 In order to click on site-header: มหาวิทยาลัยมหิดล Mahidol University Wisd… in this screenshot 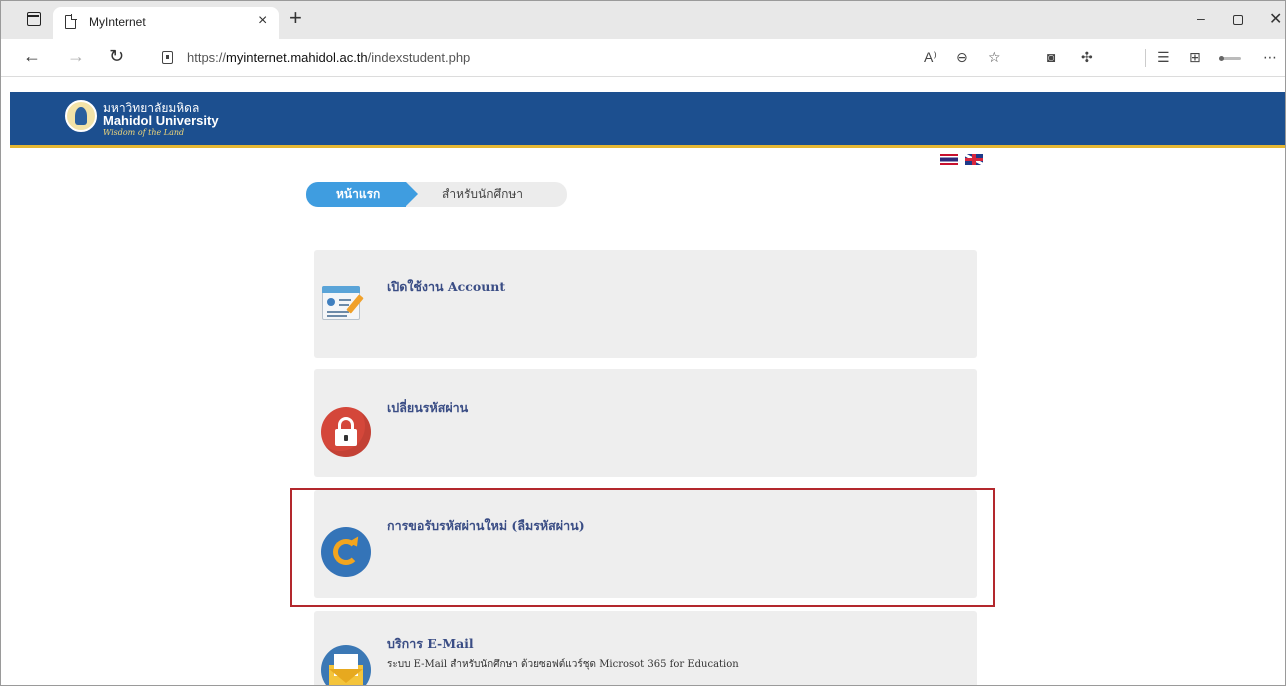, I will do `click(647, 120)`.